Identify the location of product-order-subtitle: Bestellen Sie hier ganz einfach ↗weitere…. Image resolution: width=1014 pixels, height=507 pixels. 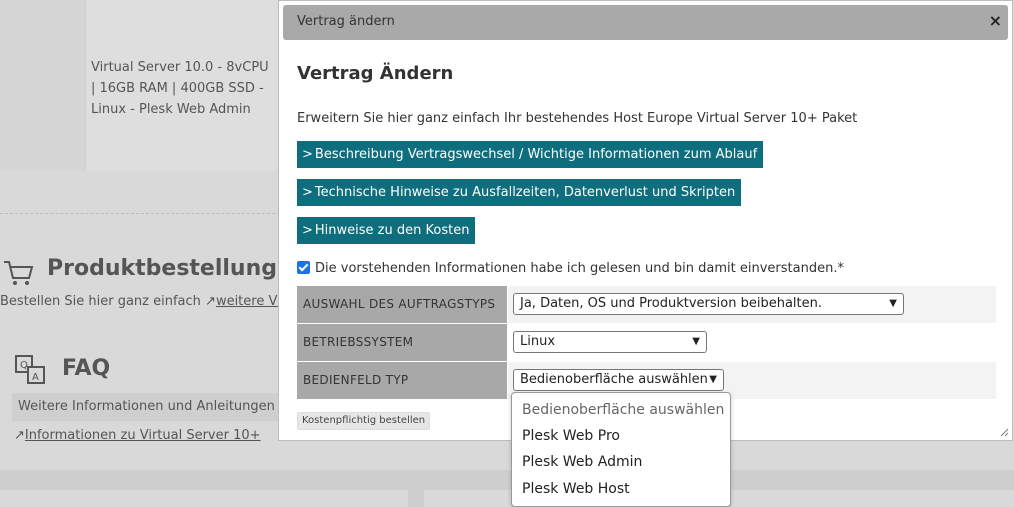
(149, 301).